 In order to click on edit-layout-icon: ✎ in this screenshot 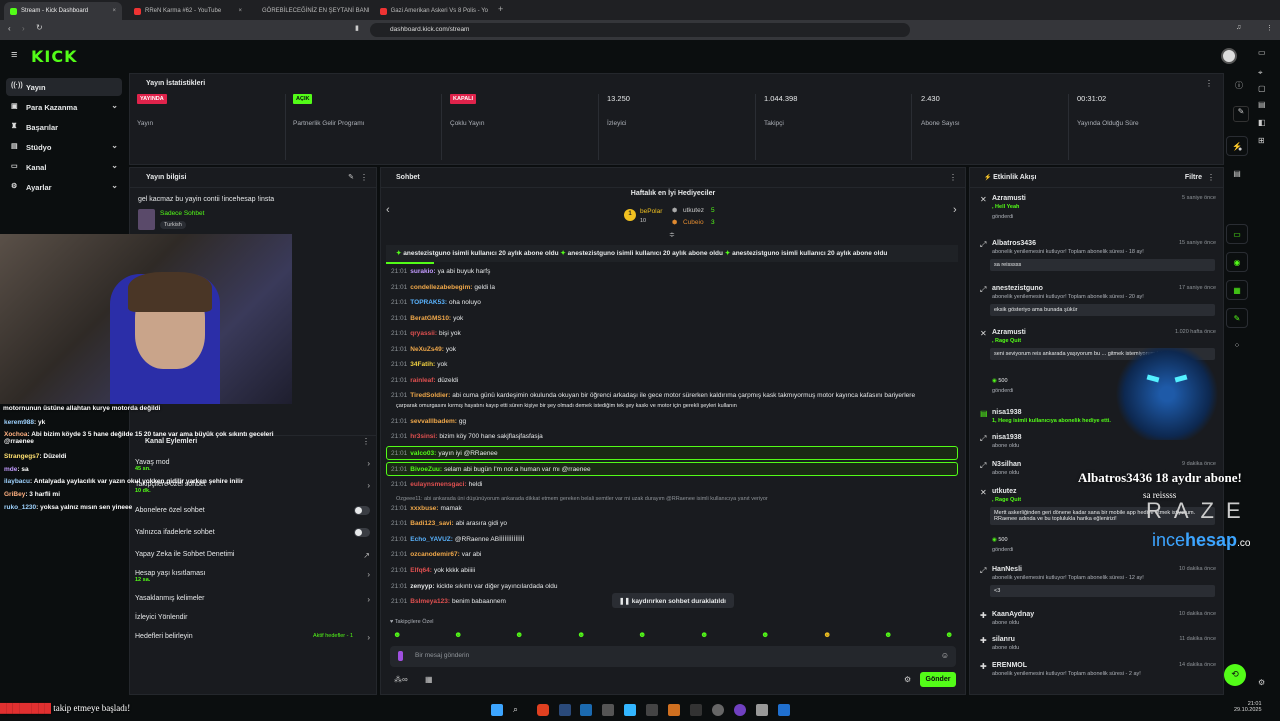, I will do `click(1241, 114)`.